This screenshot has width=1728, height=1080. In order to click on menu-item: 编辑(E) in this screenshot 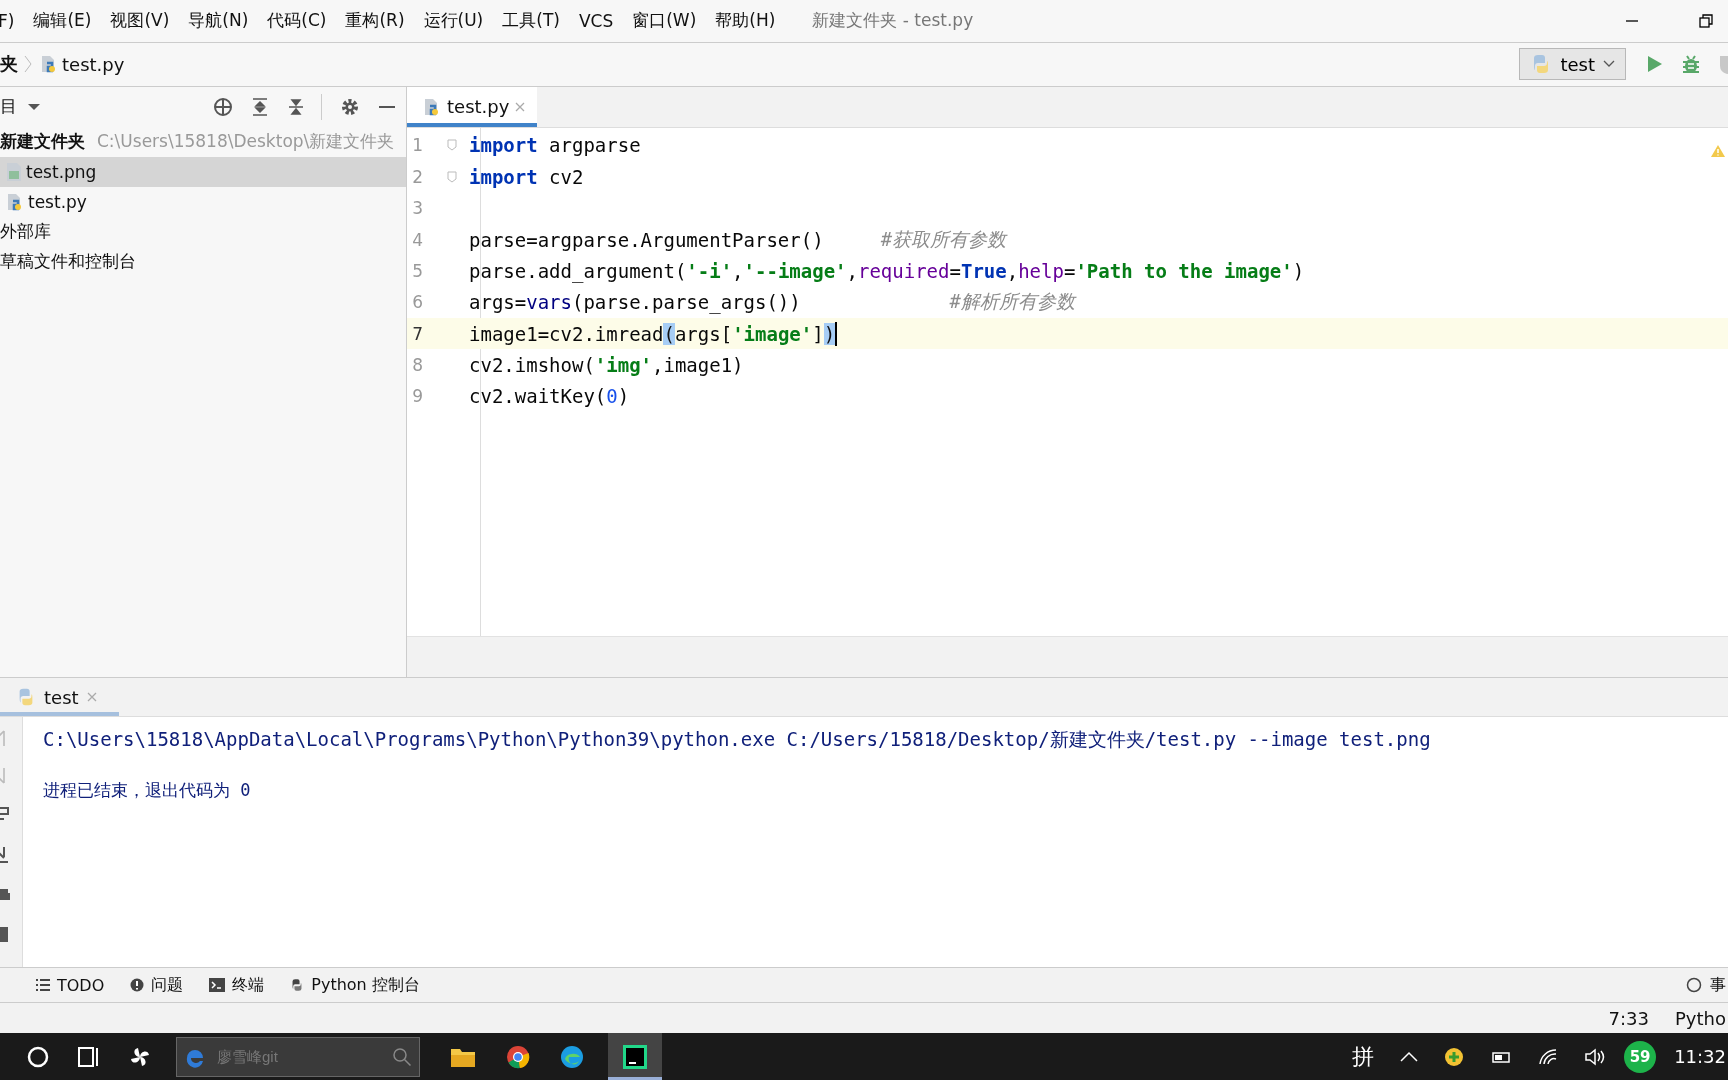, I will do `click(62, 21)`.